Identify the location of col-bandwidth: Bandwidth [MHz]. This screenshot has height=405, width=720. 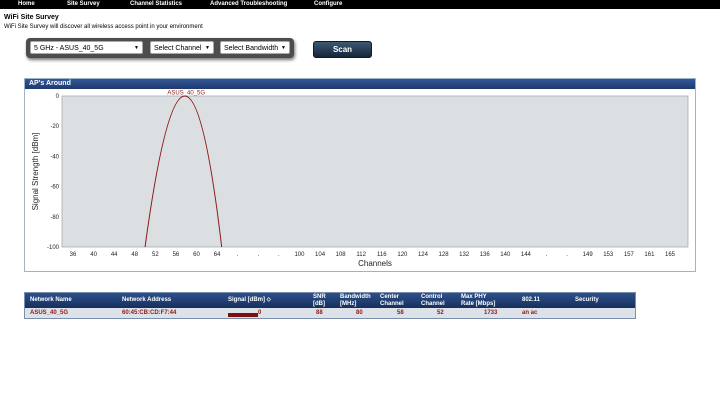
(355, 301).